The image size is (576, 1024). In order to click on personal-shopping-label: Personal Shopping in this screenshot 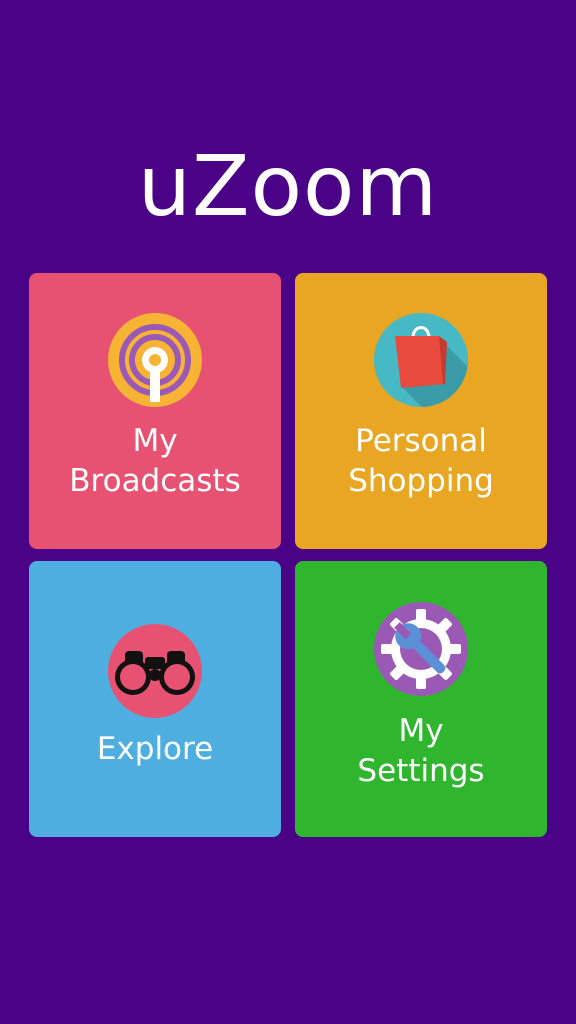, I will do `click(421, 461)`.